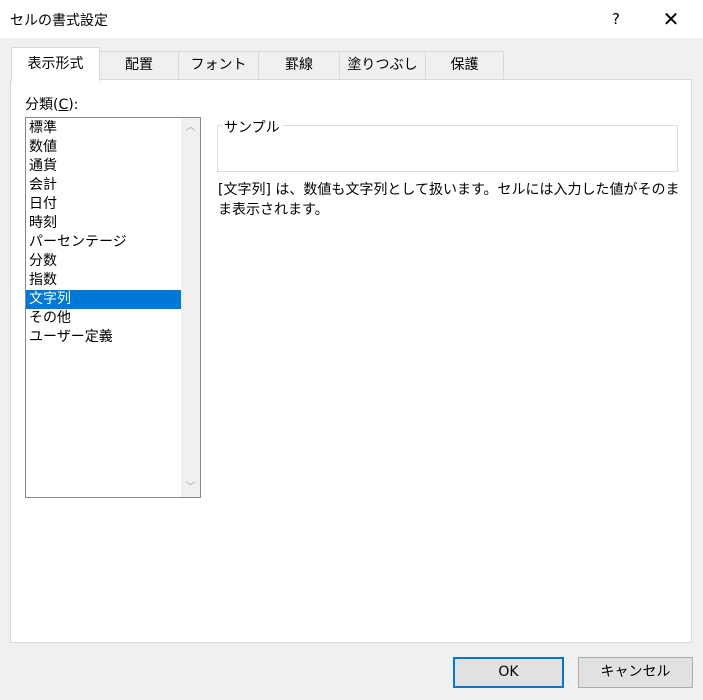  What do you see at coordinates (52, 105) in the screenshot?
I see `category-label: 分類(C):` at bounding box center [52, 105].